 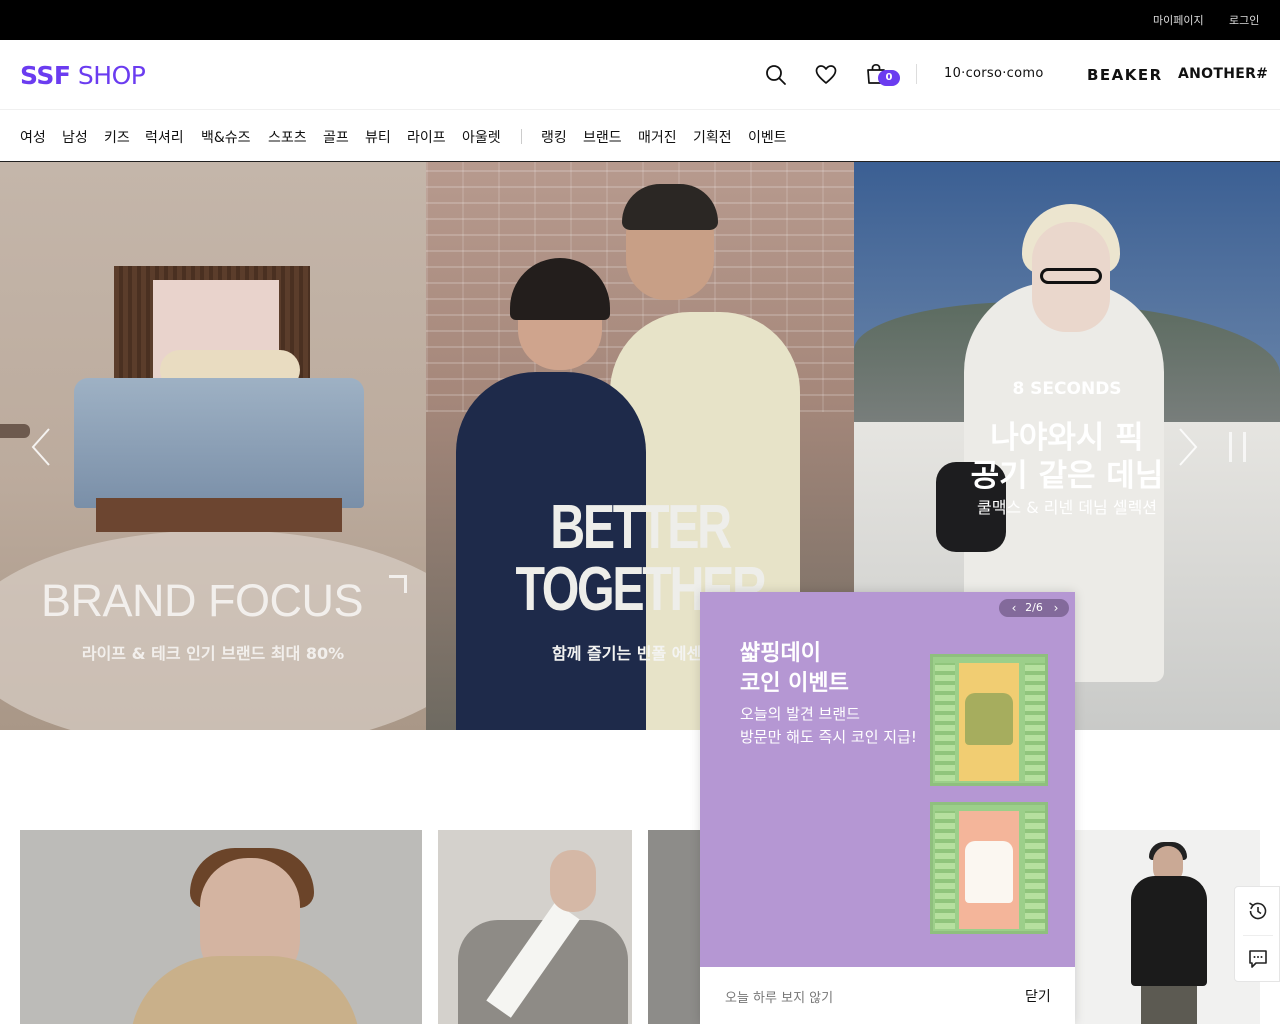 I want to click on login-link: 로그인, so click(x=1244, y=20).